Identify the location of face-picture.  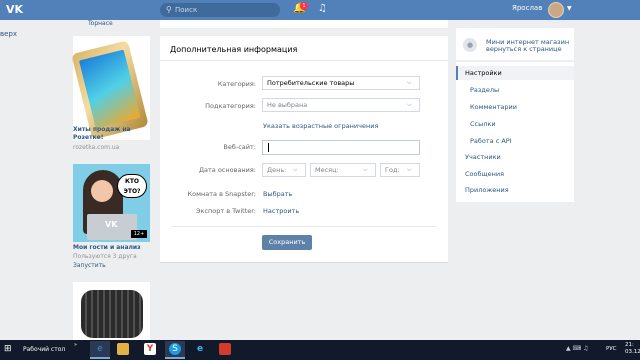
(102, 191).